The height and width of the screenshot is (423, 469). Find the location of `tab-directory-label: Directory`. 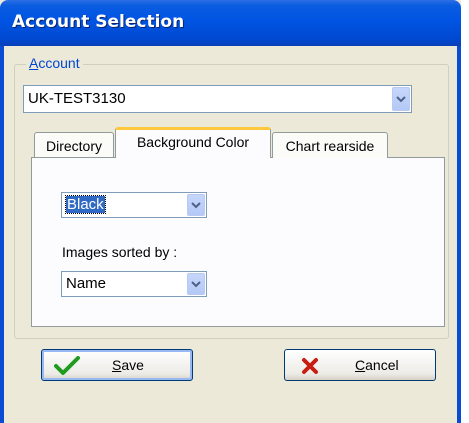

tab-directory-label: Directory is located at coordinates (73, 146).